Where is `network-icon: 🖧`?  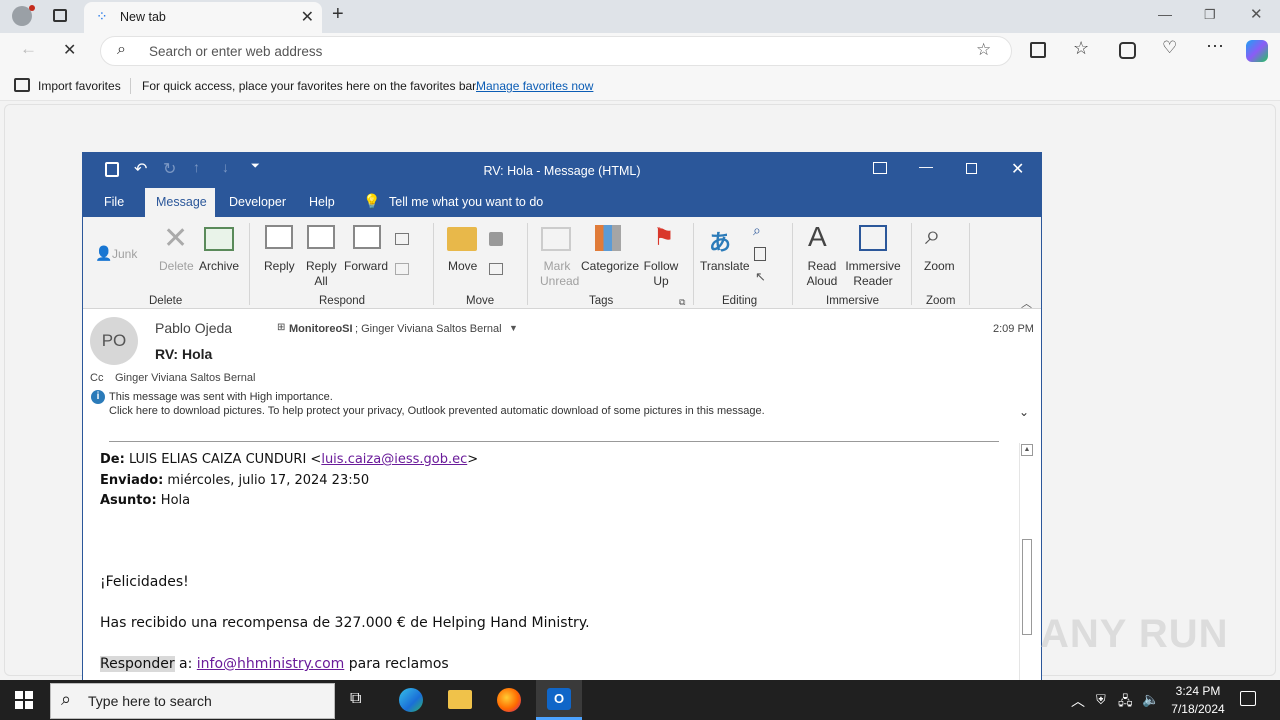 network-icon: 🖧 is located at coordinates (1125, 703).